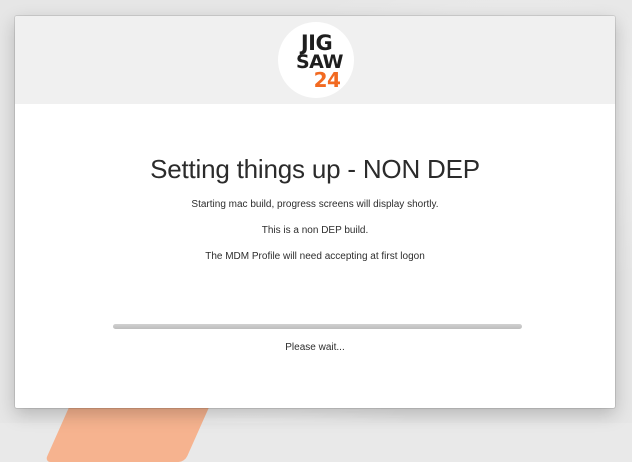  I want to click on jigsaw24-logo: JIG SAW 24, so click(316, 60).